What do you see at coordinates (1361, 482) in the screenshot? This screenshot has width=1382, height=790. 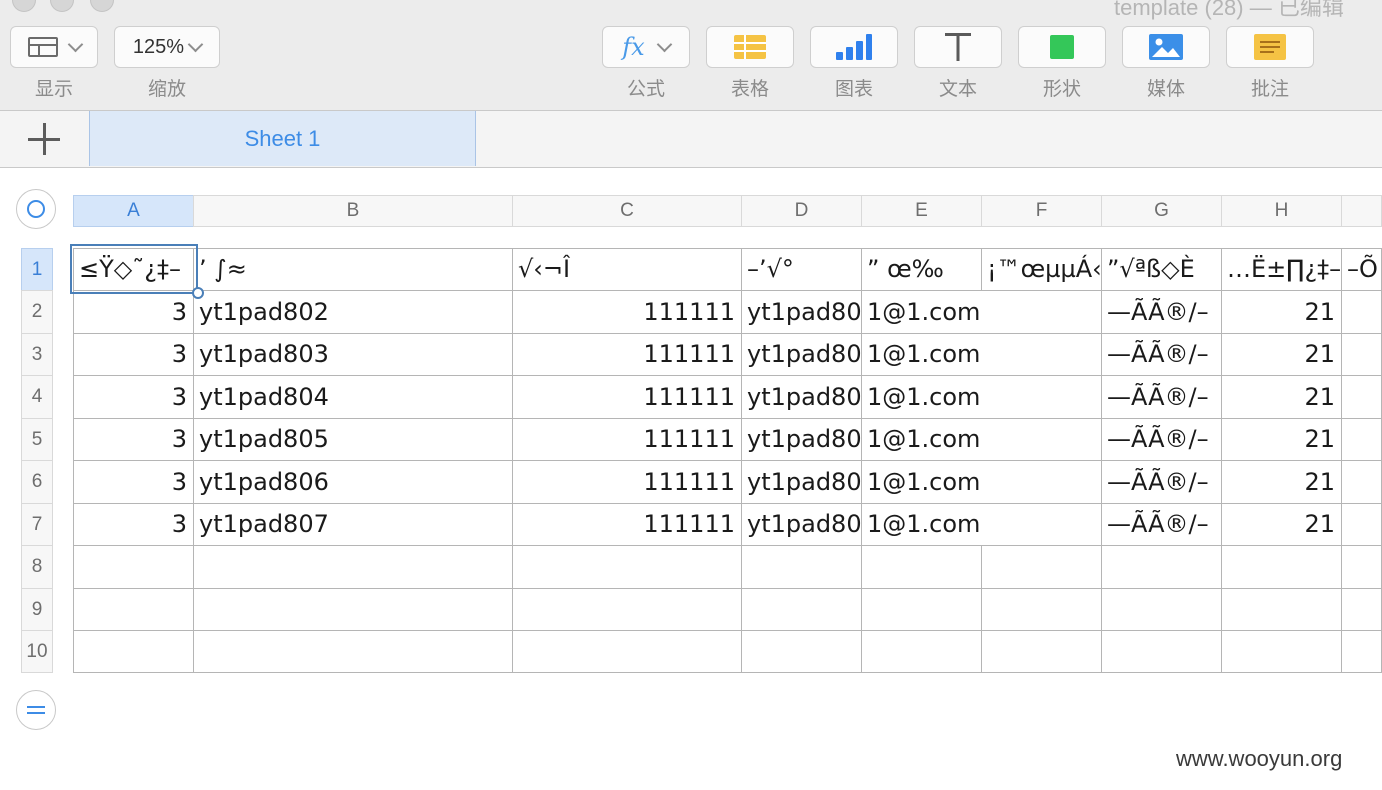 I see `cell-i6` at bounding box center [1361, 482].